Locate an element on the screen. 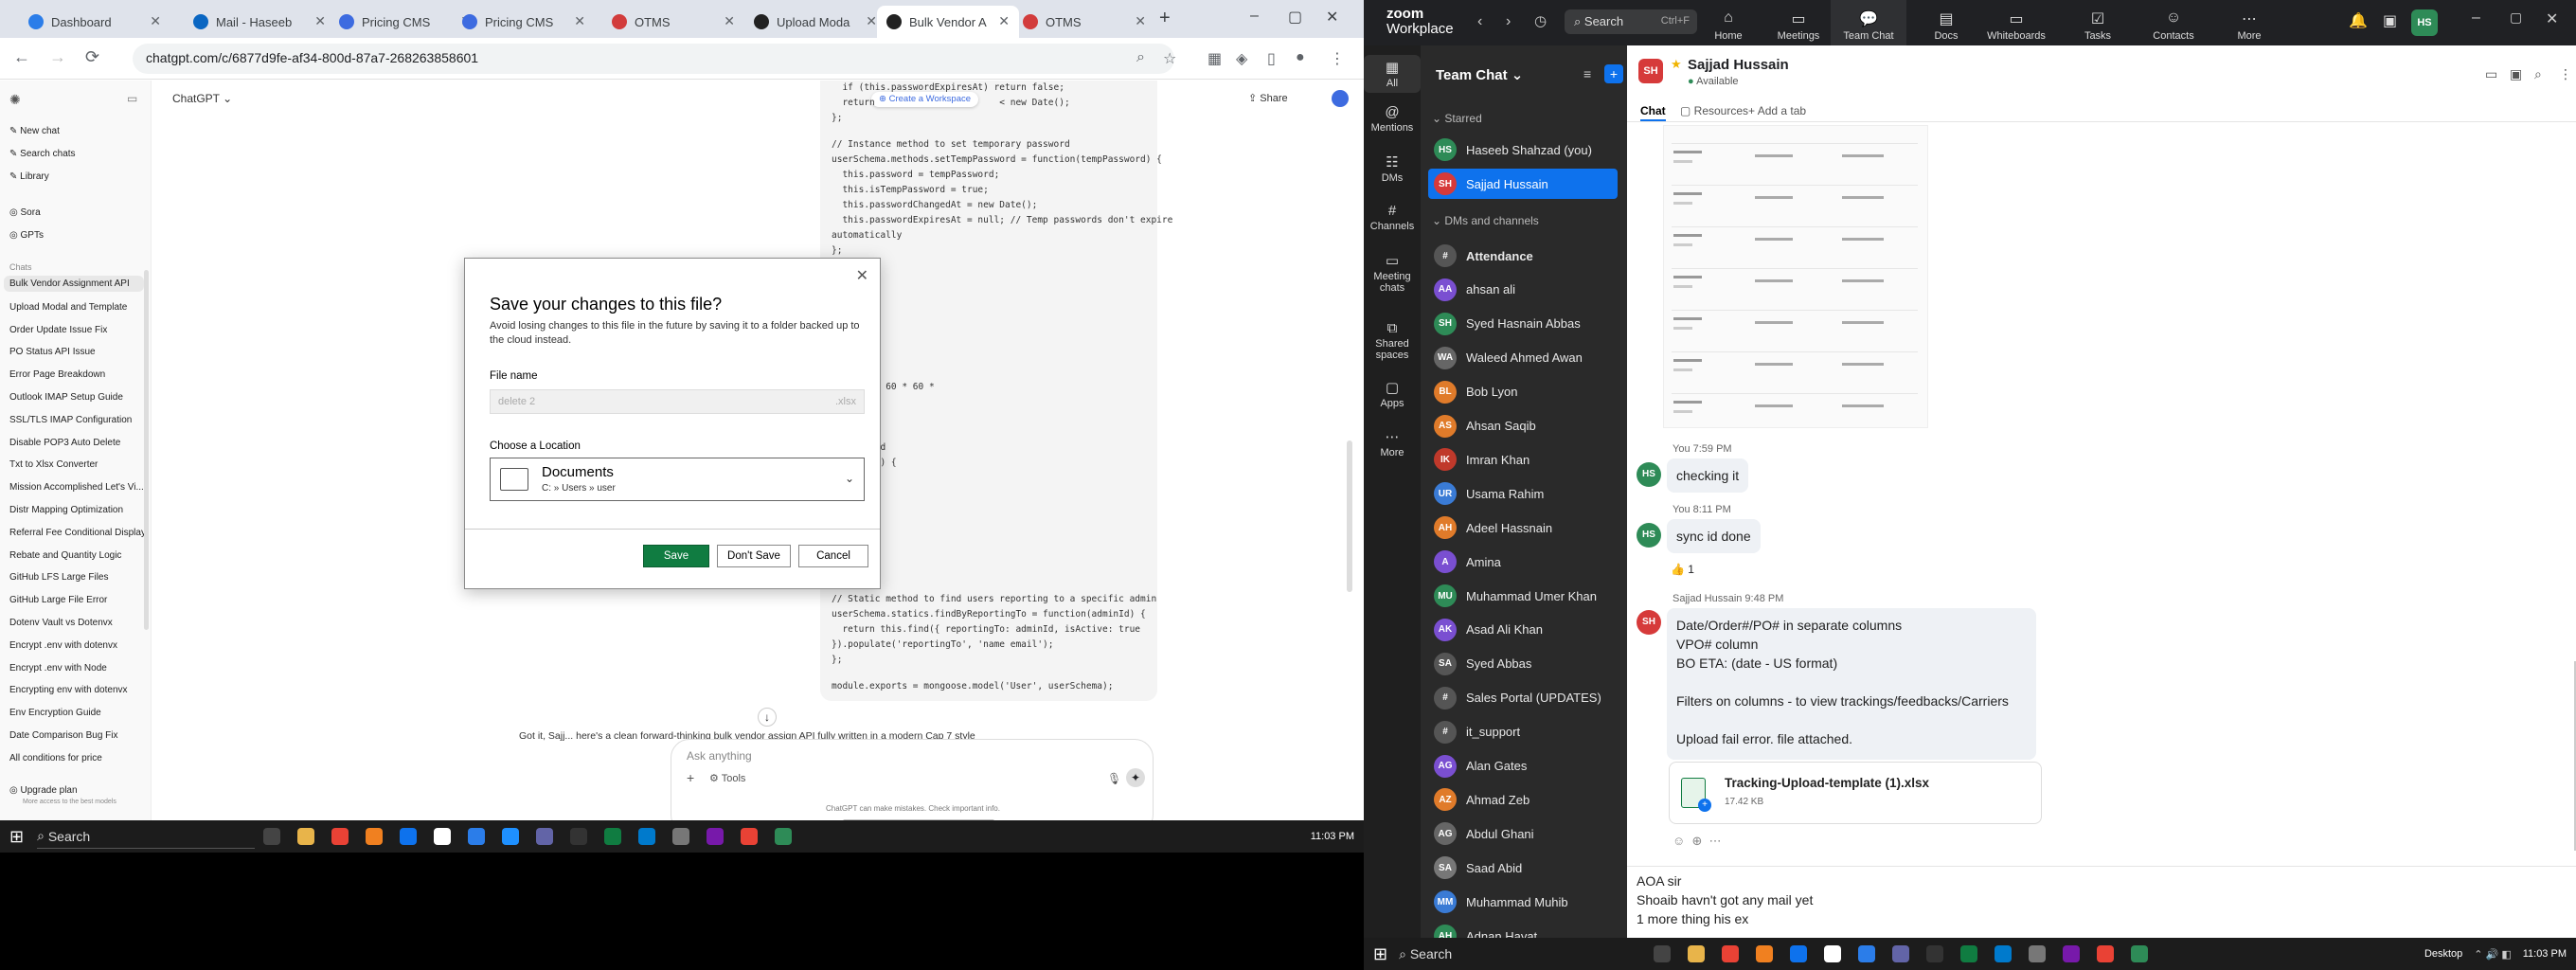 The image size is (2576, 970). apps-grid-icon: ▣ is located at coordinates (2390, 20).